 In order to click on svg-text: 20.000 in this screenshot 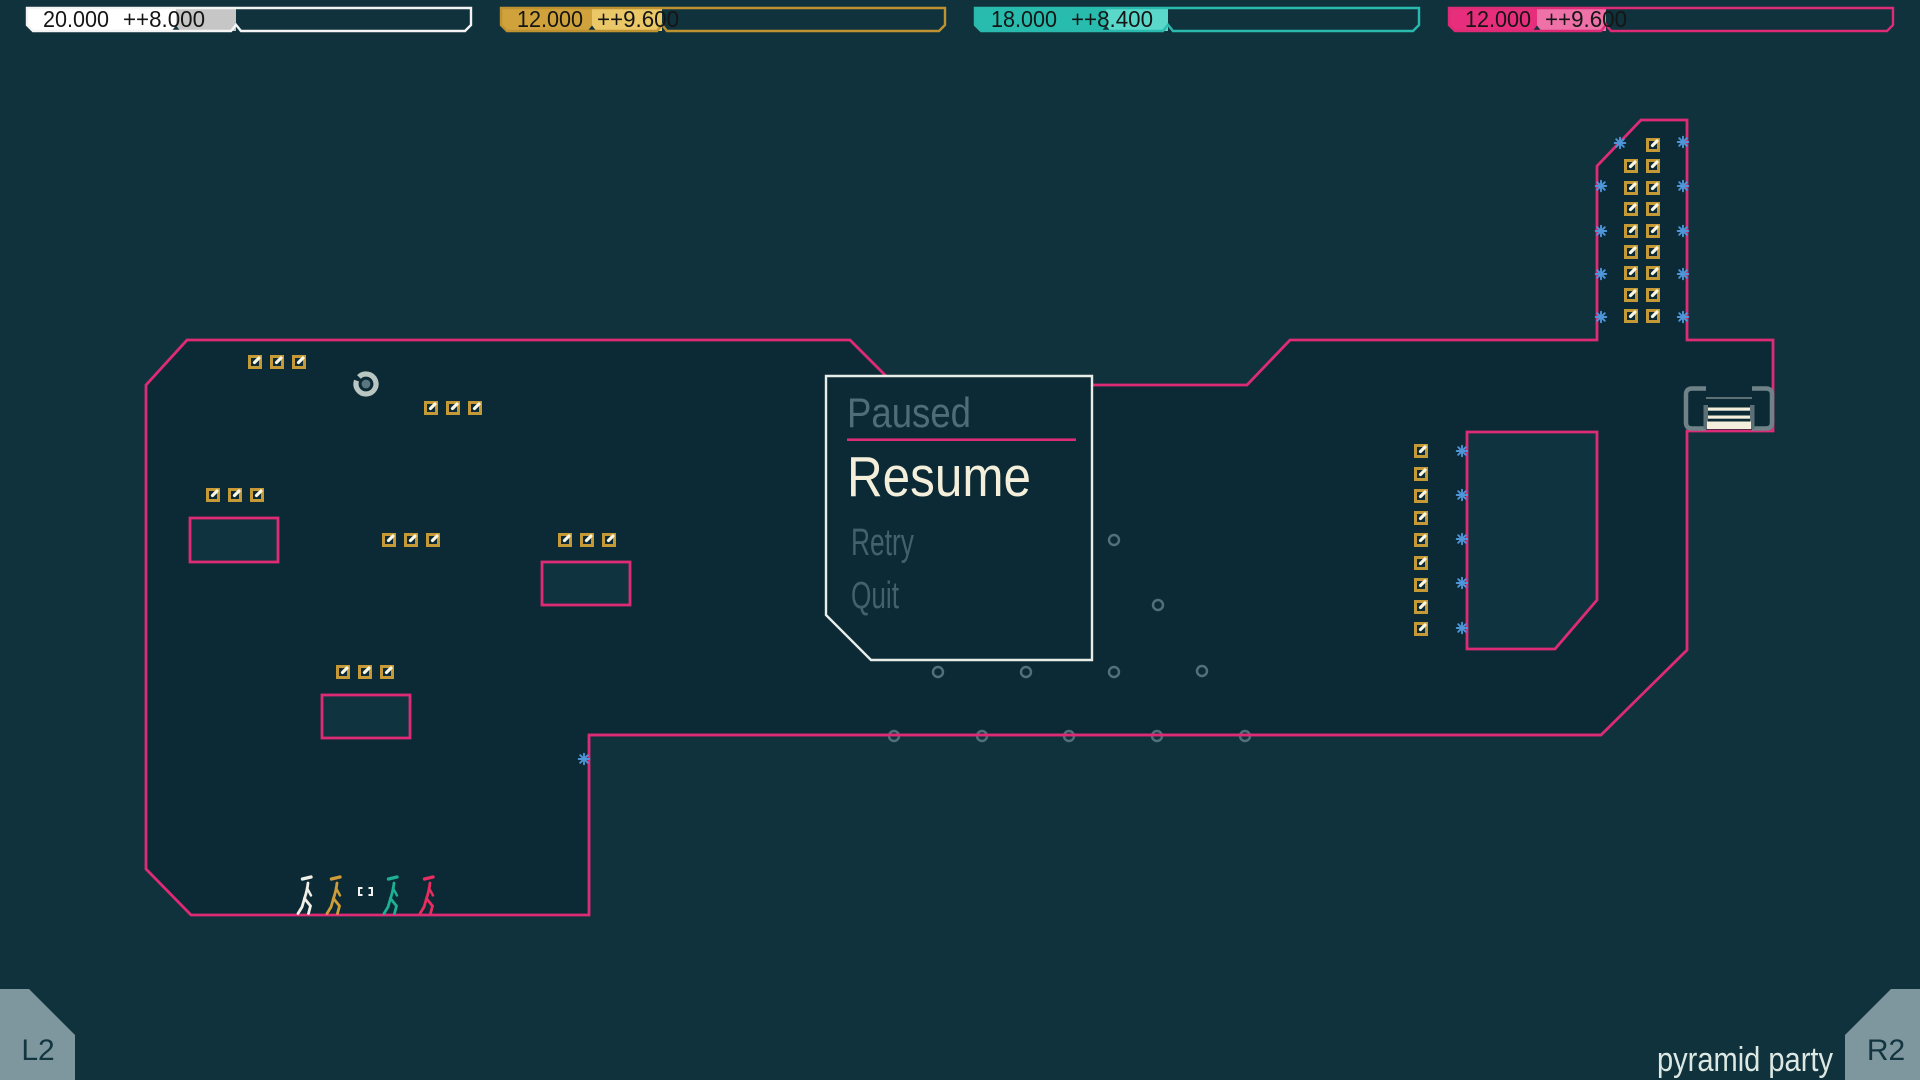, I will do `click(76, 19)`.